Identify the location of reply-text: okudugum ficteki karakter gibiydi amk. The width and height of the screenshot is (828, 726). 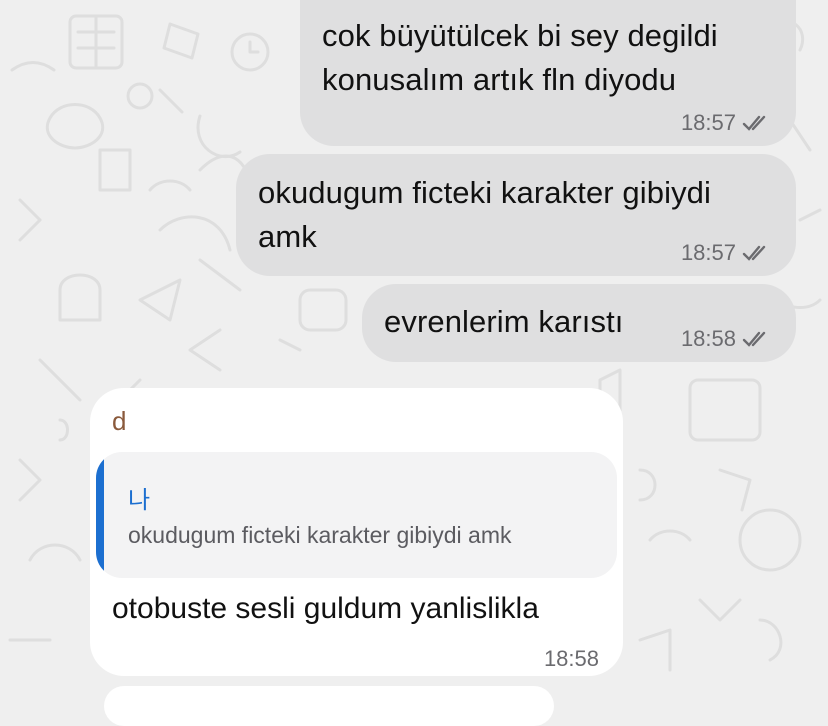
(320, 535).